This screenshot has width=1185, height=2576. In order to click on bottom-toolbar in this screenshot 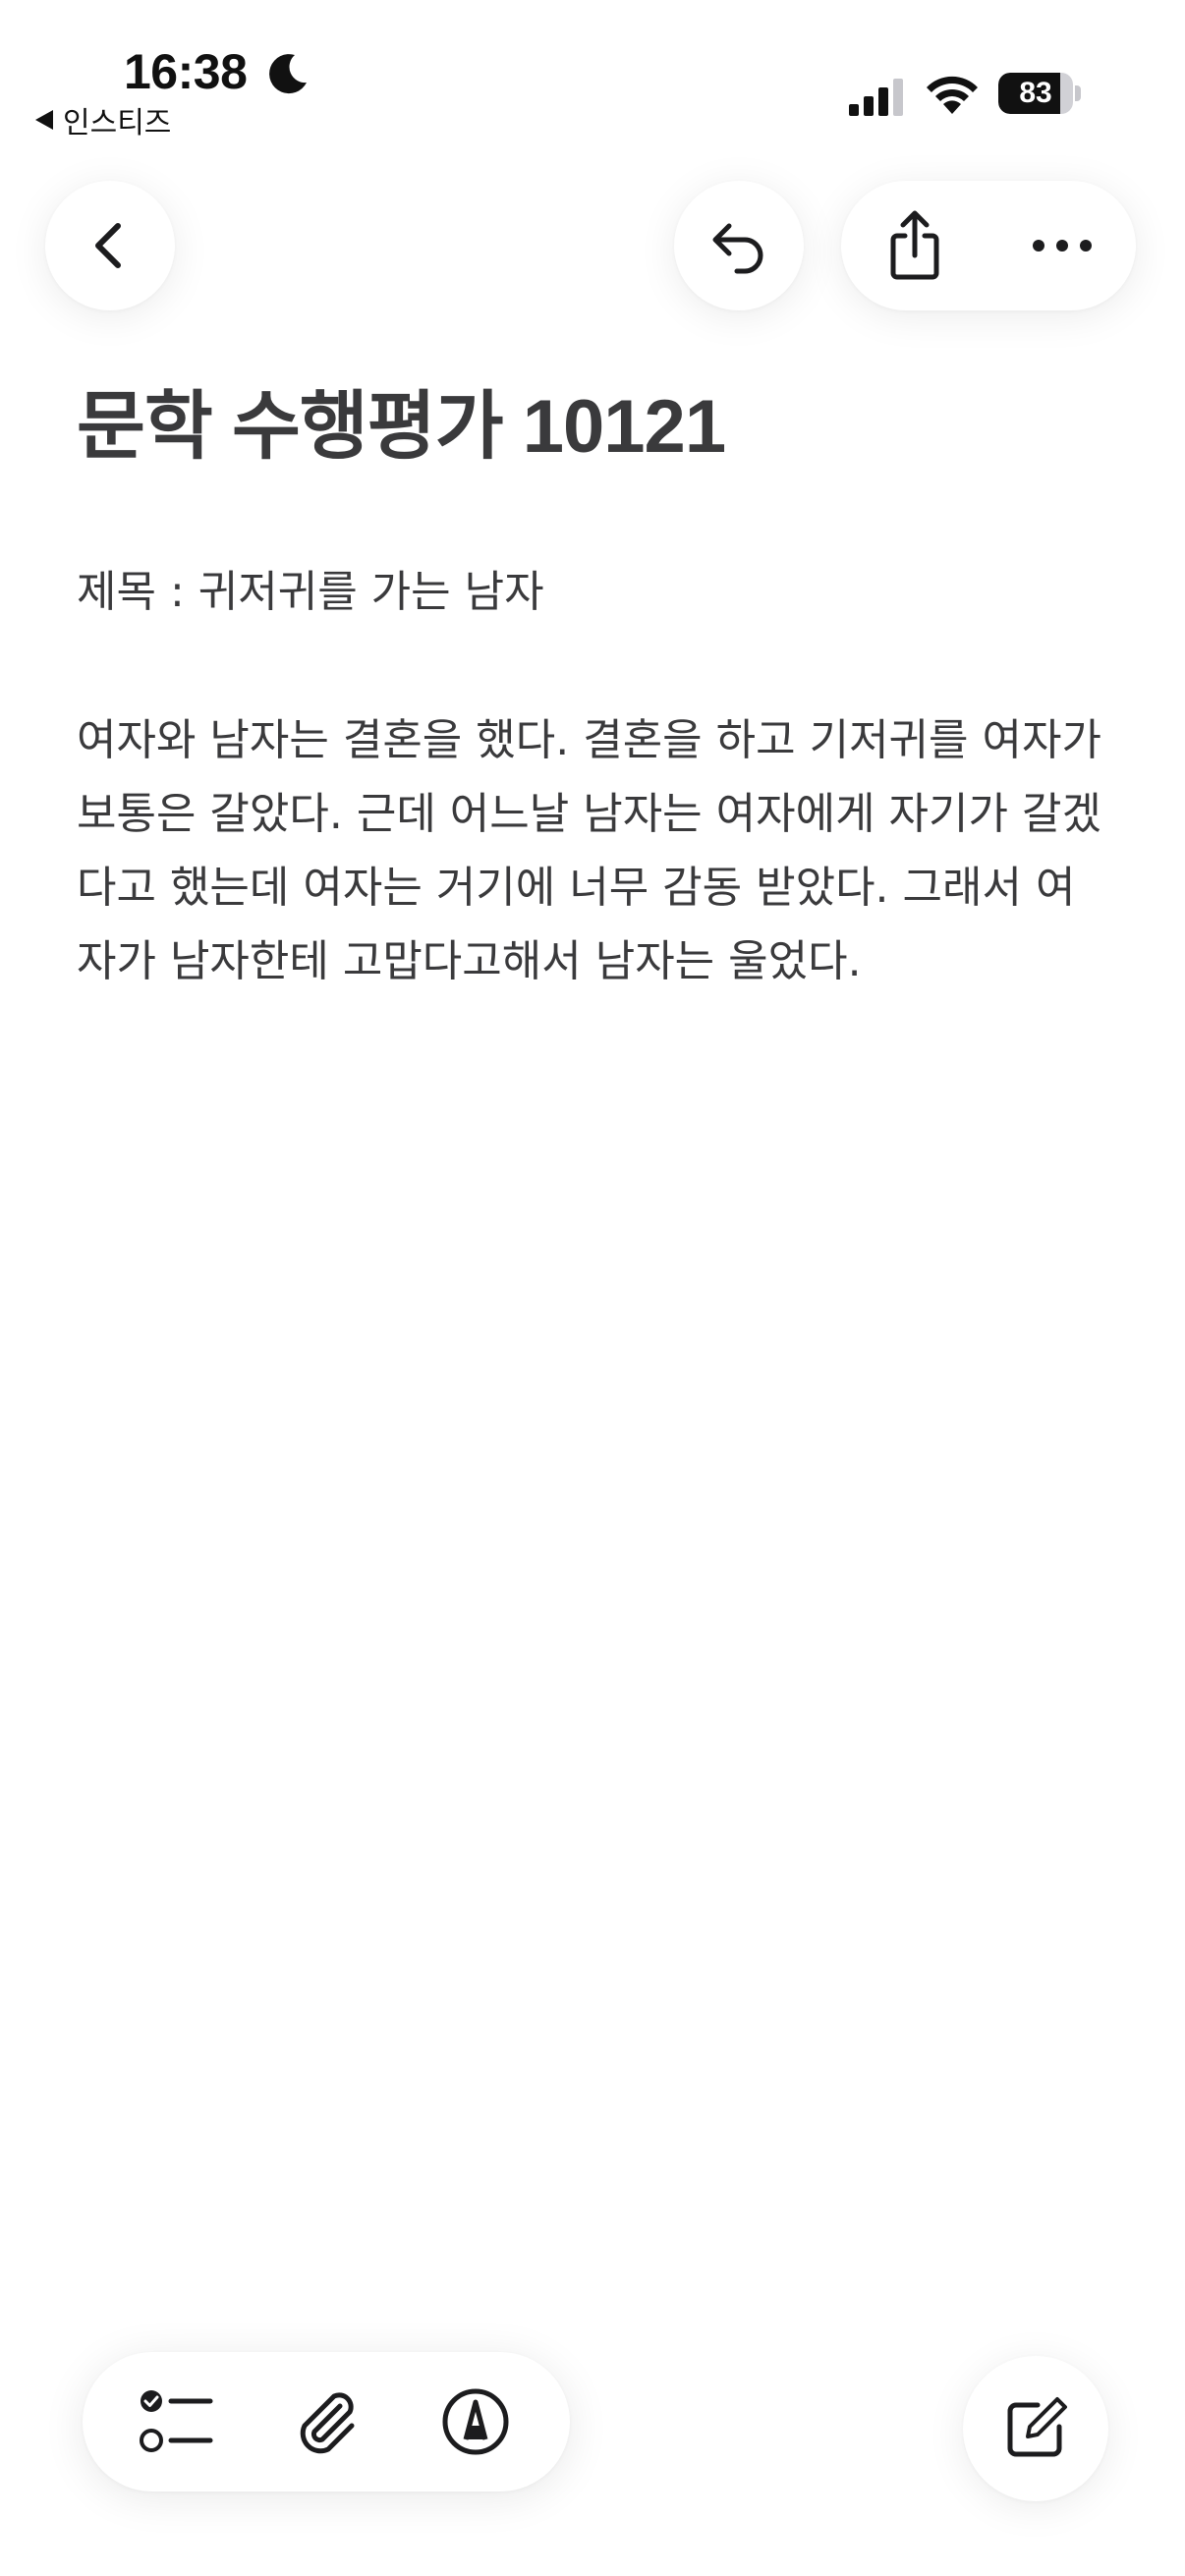, I will do `click(326, 2422)`.